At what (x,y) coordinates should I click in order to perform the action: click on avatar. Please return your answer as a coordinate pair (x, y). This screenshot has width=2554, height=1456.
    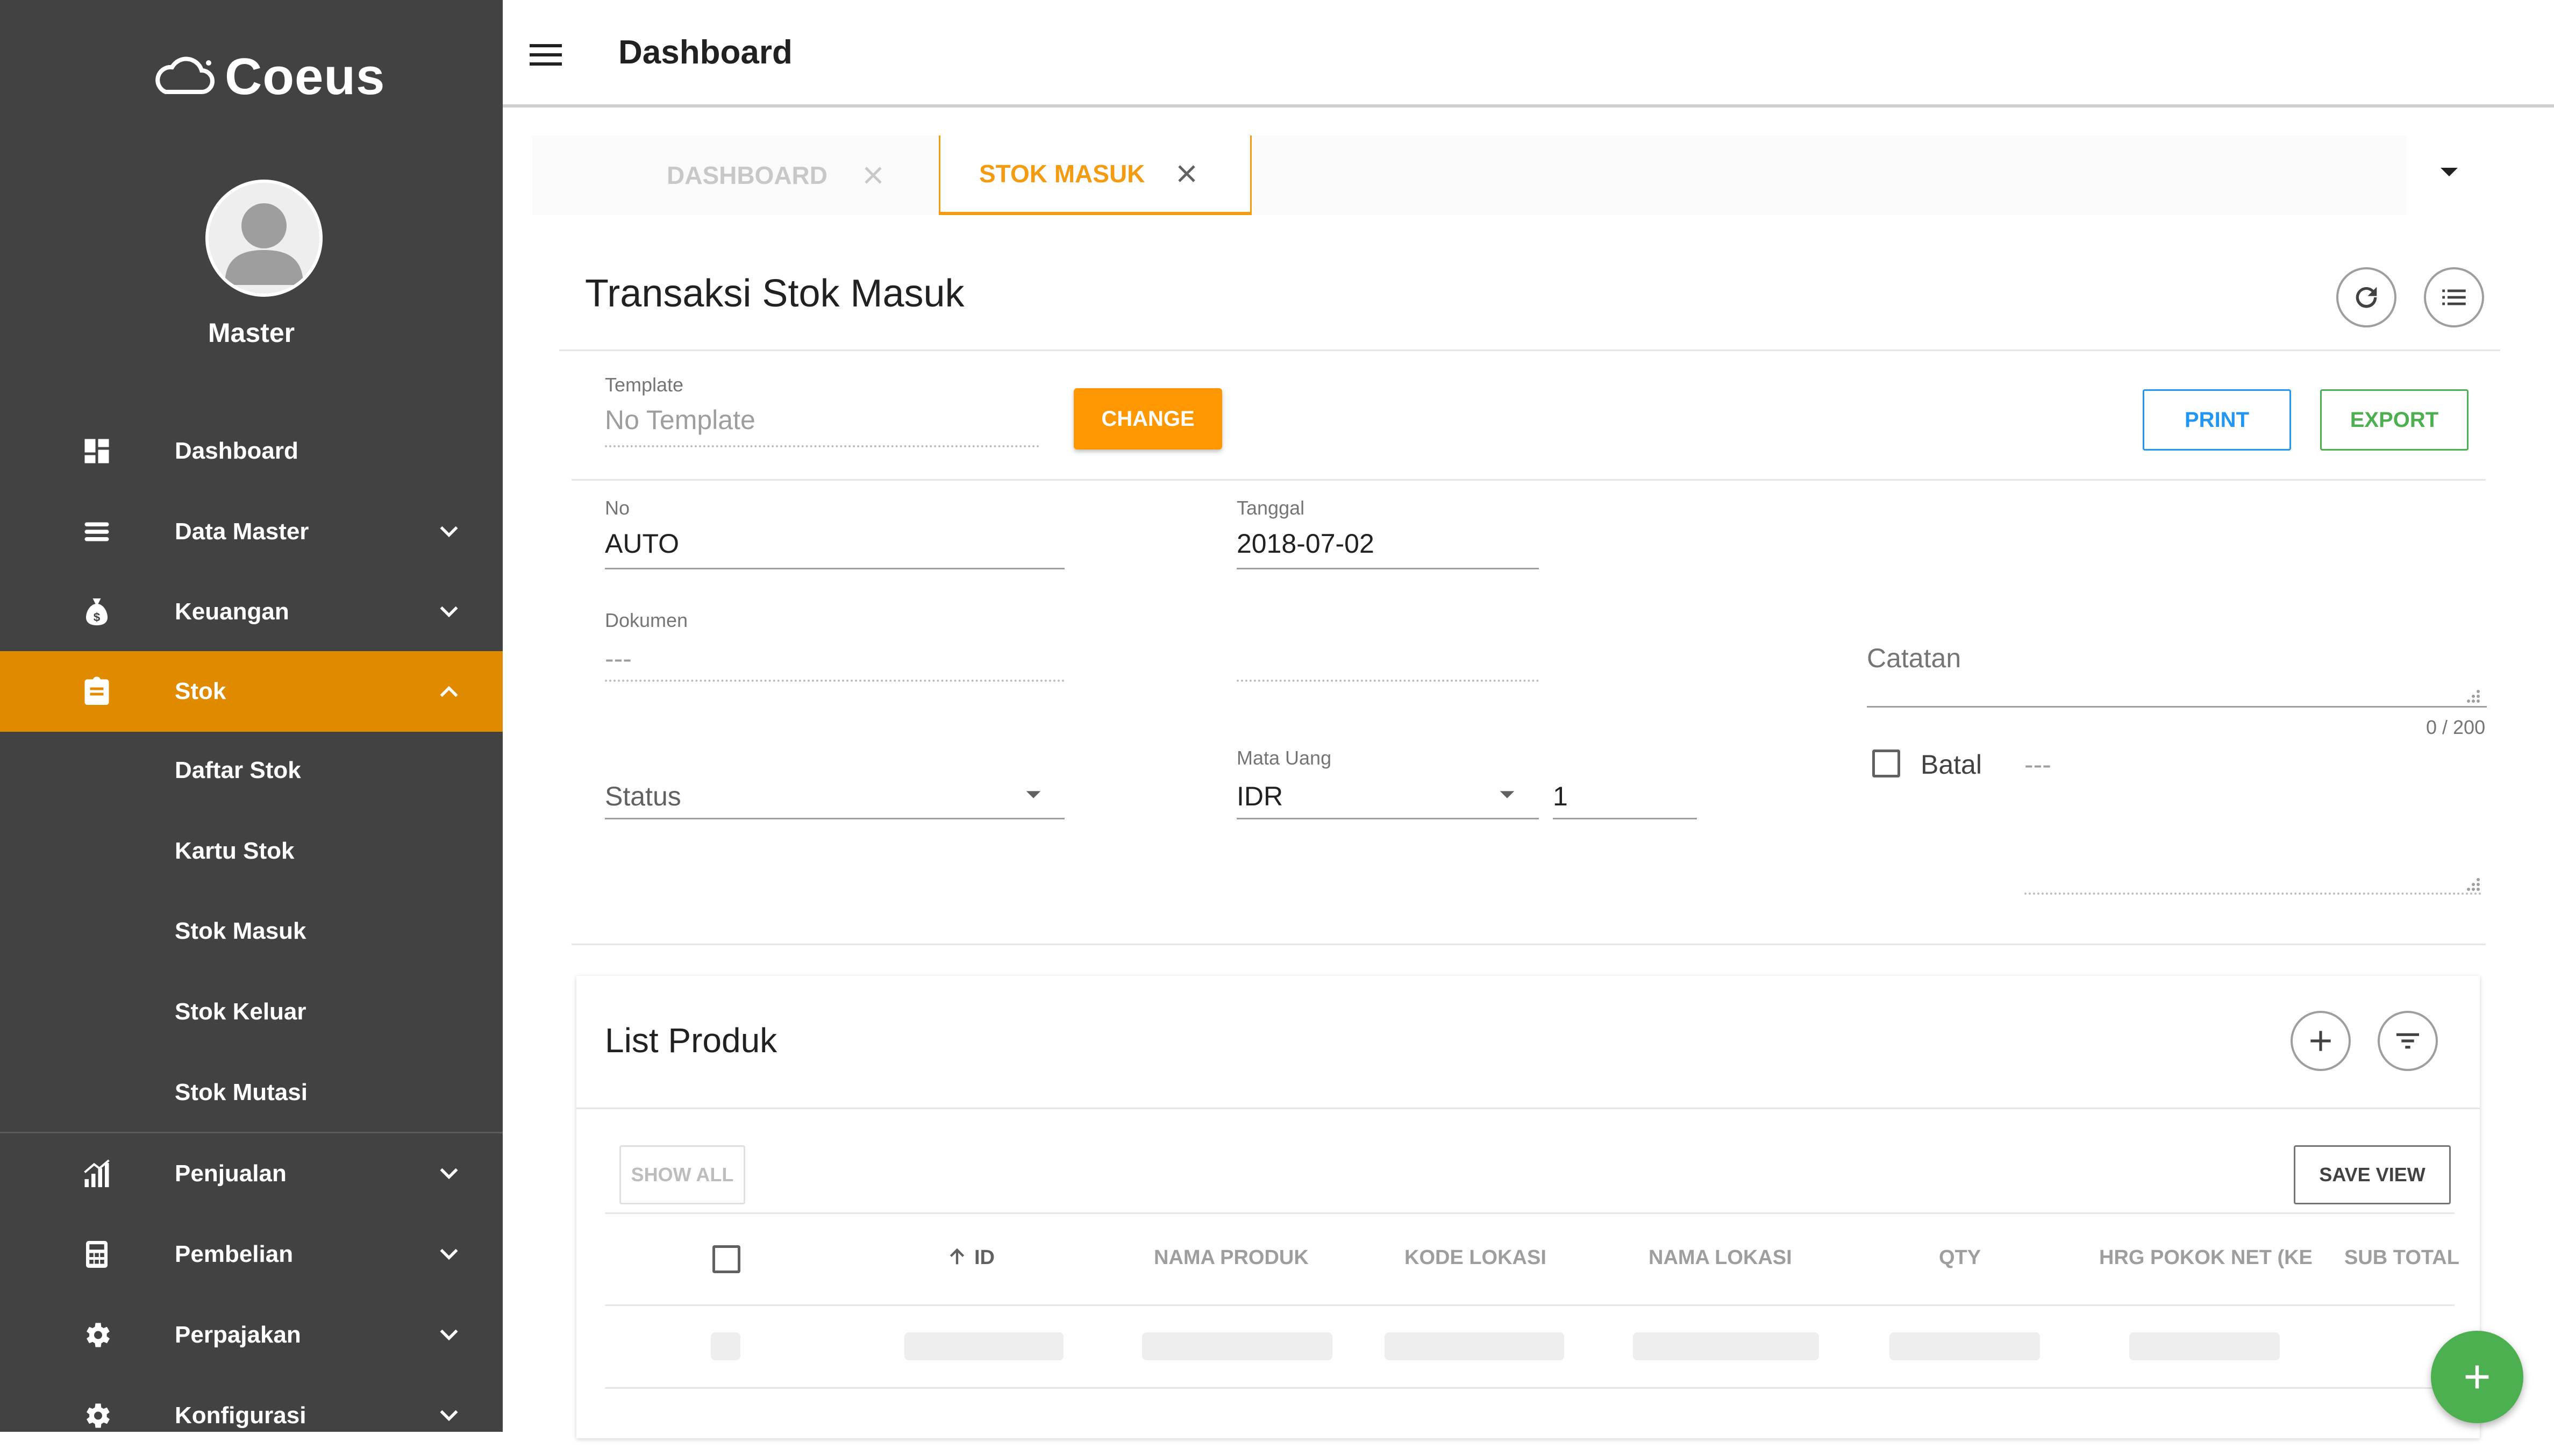
    Looking at the image, I should click on (264, 238).